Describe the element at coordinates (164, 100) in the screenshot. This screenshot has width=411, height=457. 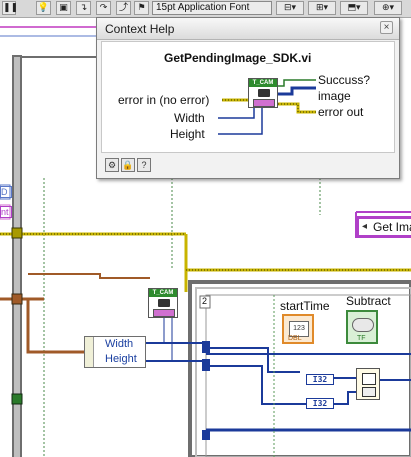
I see `terminal-error-in: error in (no error)` at that location.